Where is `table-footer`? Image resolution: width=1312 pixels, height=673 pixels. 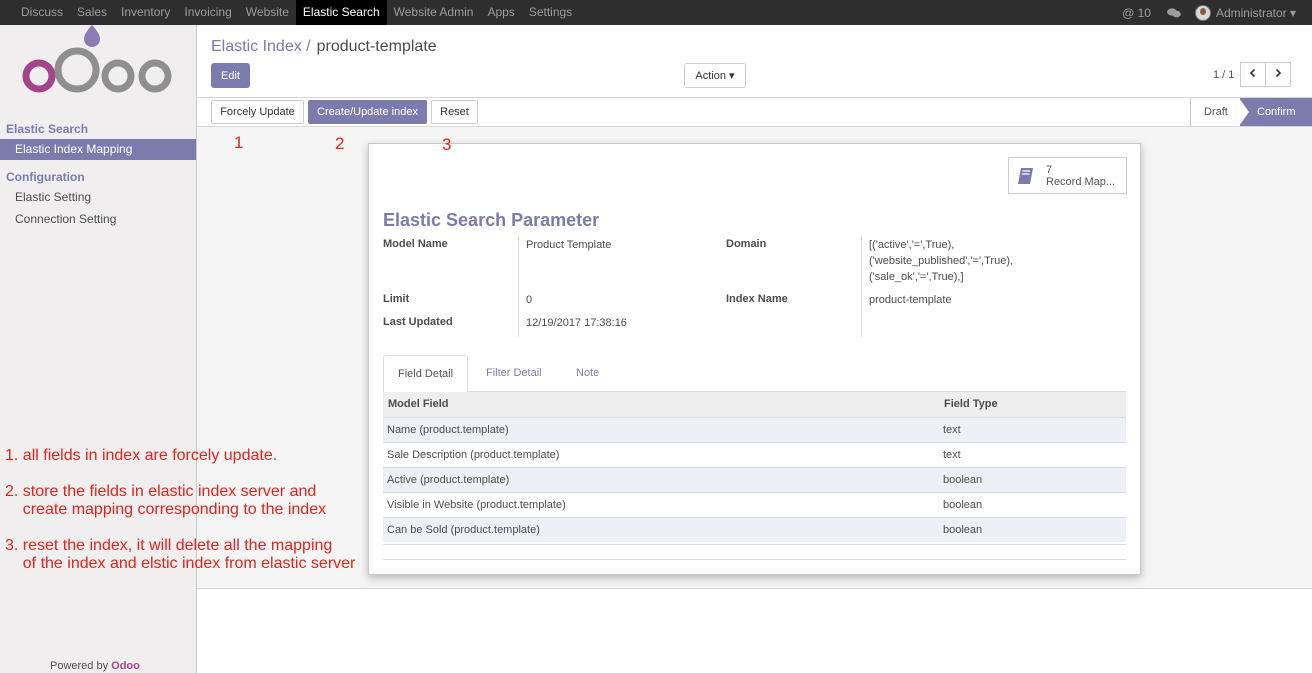
table-footer is located at coordinates (754, 552).